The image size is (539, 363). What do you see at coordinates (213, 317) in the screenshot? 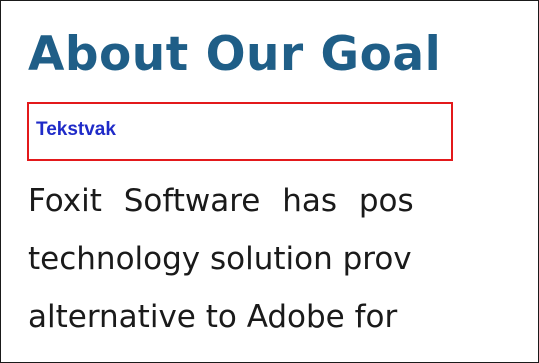
I see `paragraph-line: alternative to Adobe for` at bounding box center [213, 317].